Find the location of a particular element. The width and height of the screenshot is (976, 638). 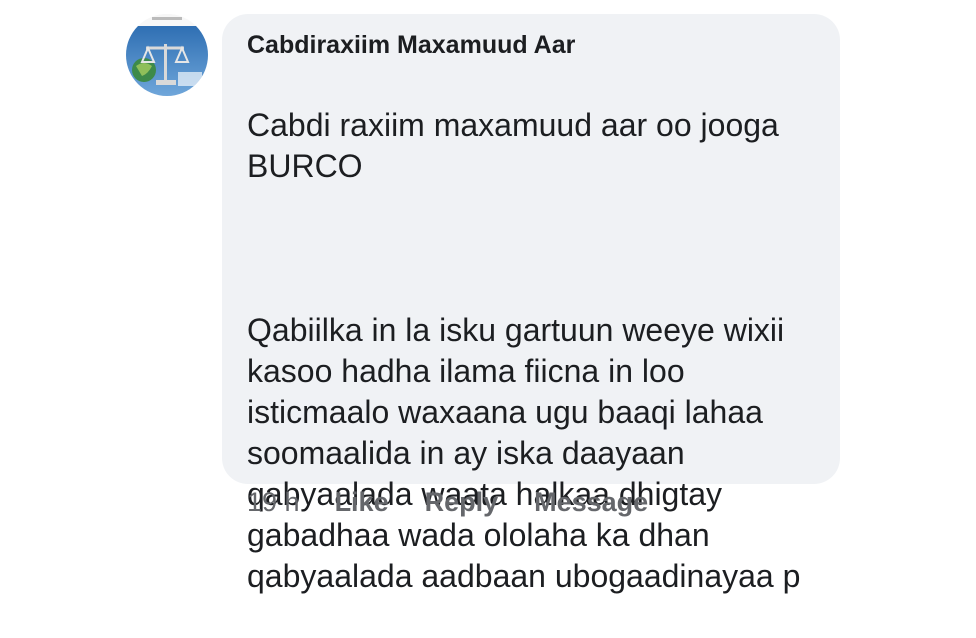

like-button: Like is located at coordinates (362, 502).